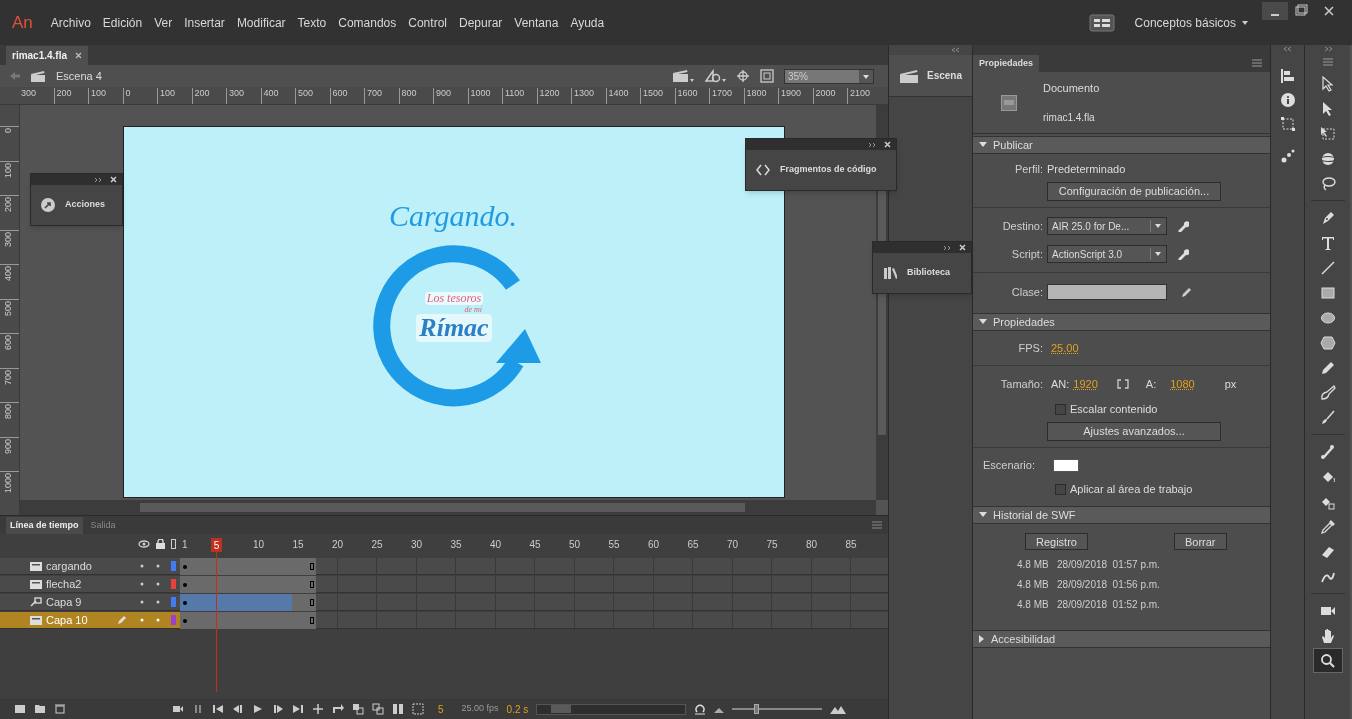 The width and height of the screenshot is (1352, 719). Describe the element at coordinates (238, 709) in the screenshot. I see `step-back-icon` at that location.